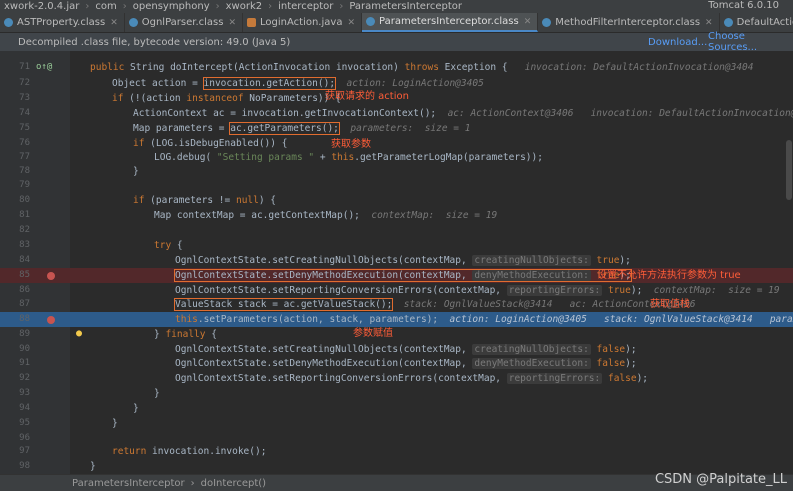  I want to click on annotation-assign-params: 参数赋值, so click(373, 333).